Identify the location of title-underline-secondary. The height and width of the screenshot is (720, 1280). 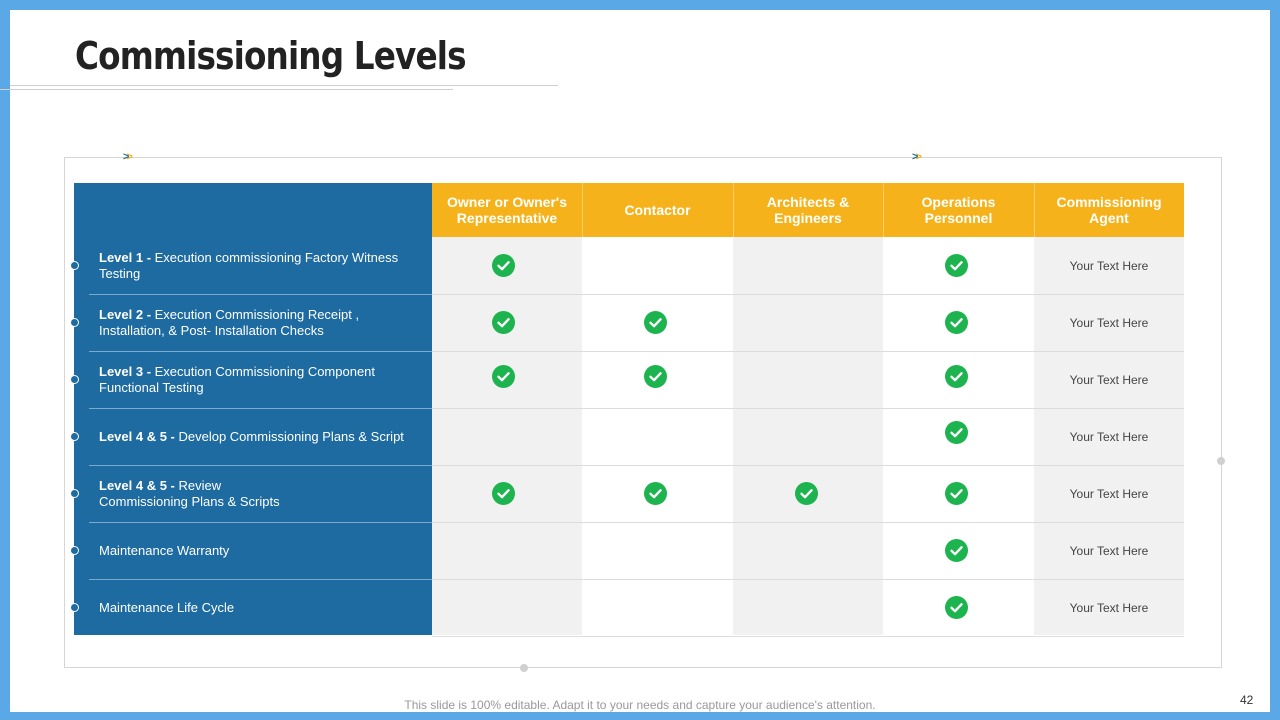
(226, 89).